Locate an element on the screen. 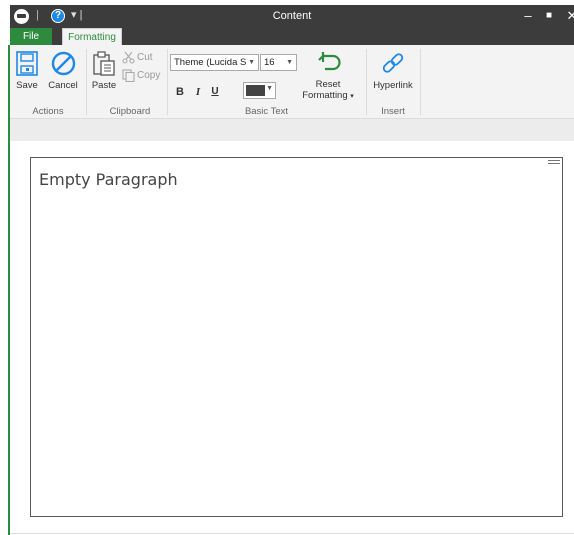 This screenshot has width=574, height=535. paragraph-text: Empty Paragraph is located at coordinates (108, 179).